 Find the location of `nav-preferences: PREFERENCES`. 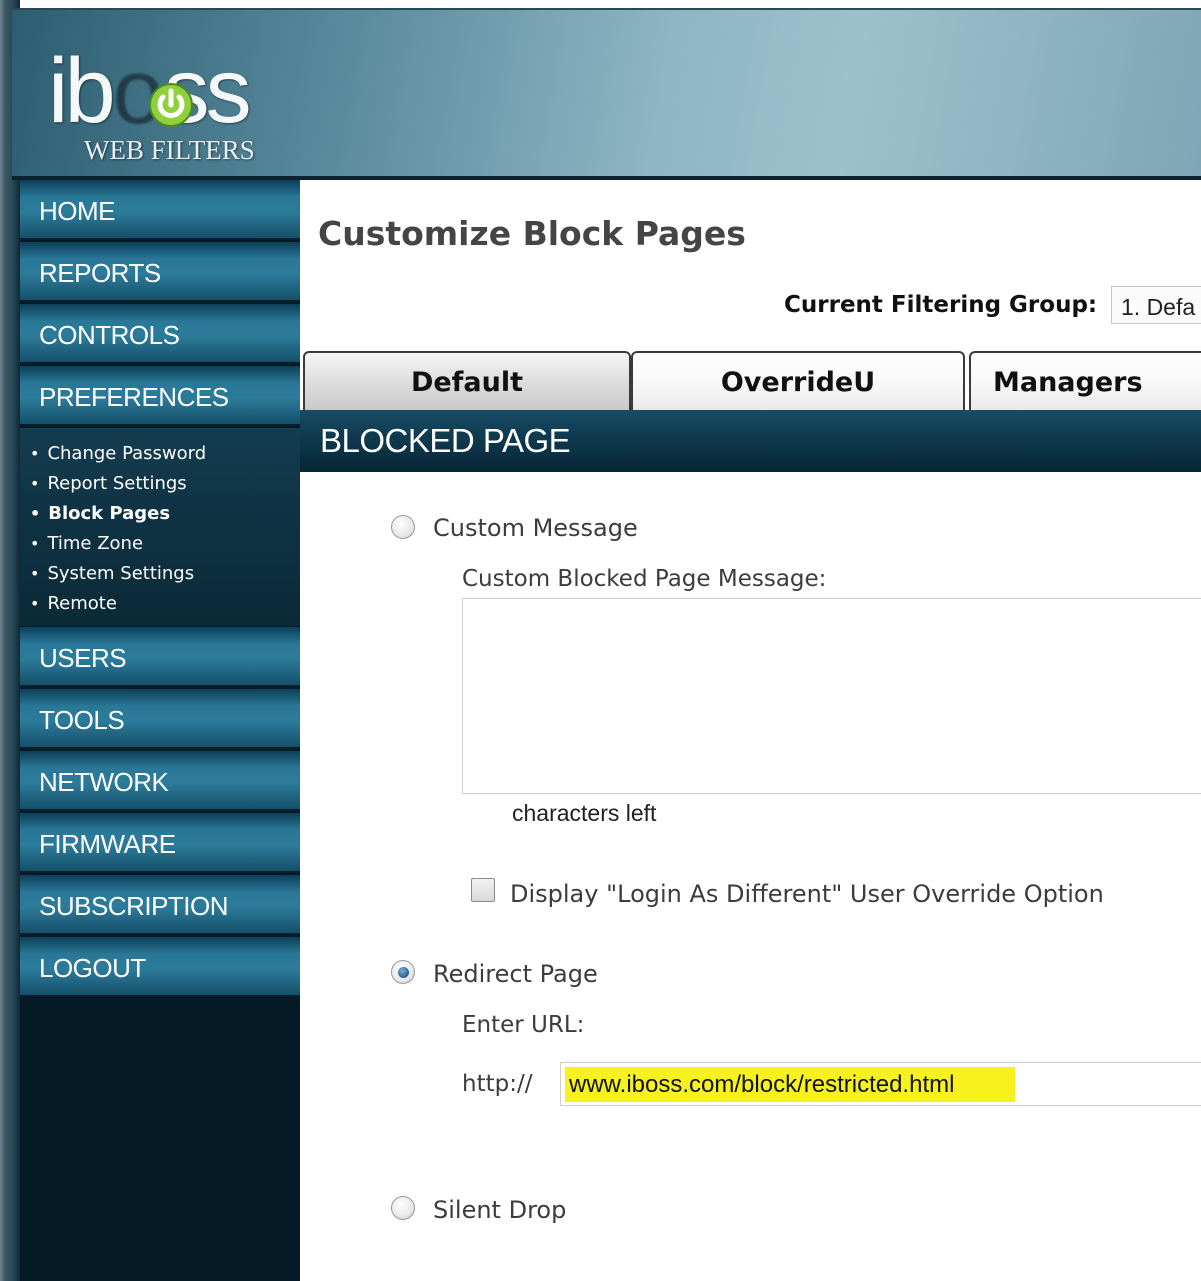

nav-preferences: PREFERENCES is located at coordinates (160, 396).